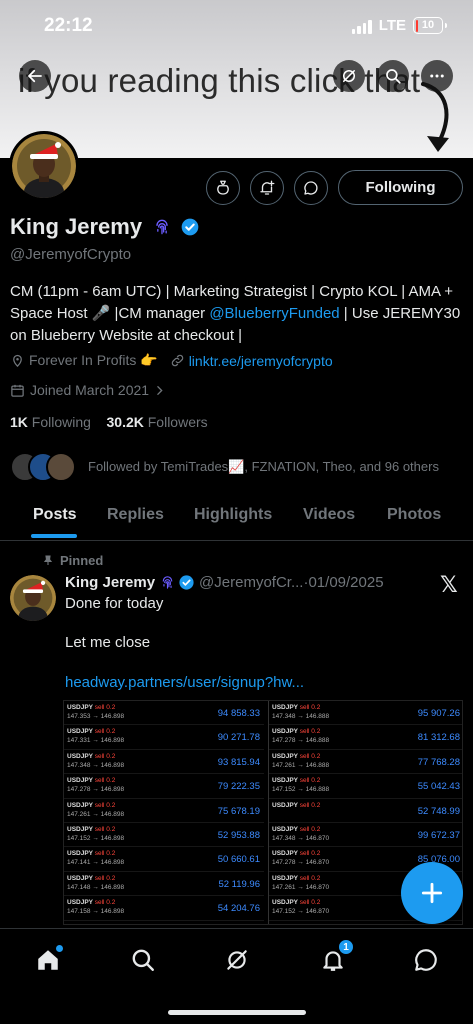 The width and height of the screenshot is (473, 1024). What do you see at coordinates (267, 188) in the screenshot?
I see `notify-button` at bounding box center [267, 188].